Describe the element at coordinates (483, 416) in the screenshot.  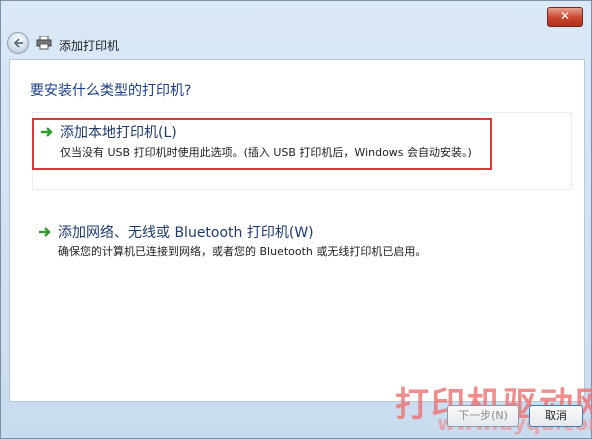
I see `next-button: 下一步(N)` at that location.